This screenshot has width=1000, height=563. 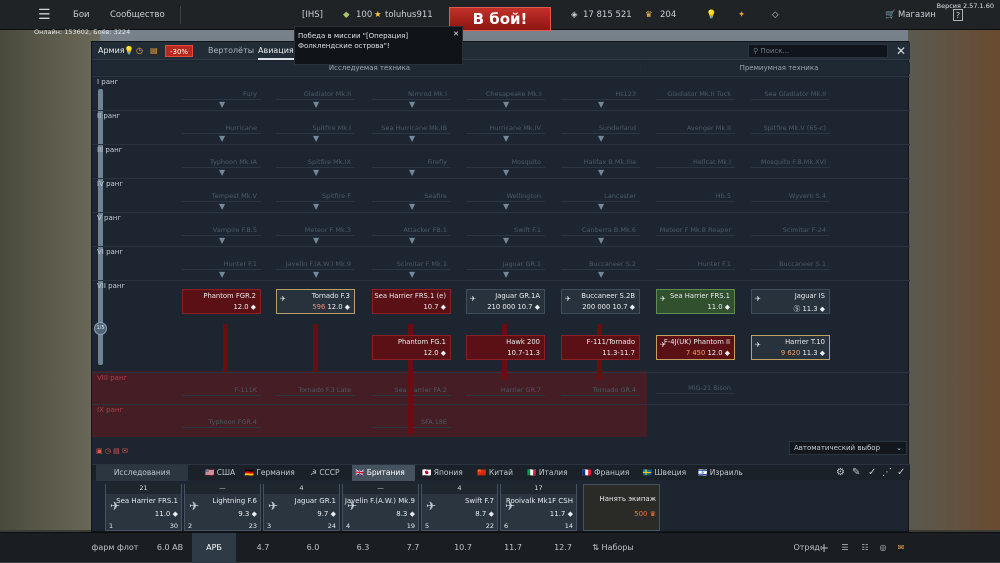 What do you see at coordinates (363, 548) in the screenshot?
I see `br-option: 6.3` at bounding box center [363, 548].